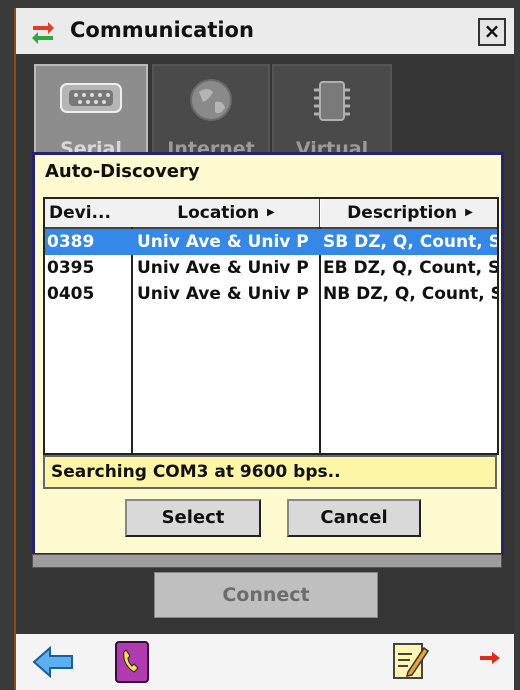 The height and width of the screenshot is (690, 520). I want to click on device-cell: 0389, so click(71, 242).